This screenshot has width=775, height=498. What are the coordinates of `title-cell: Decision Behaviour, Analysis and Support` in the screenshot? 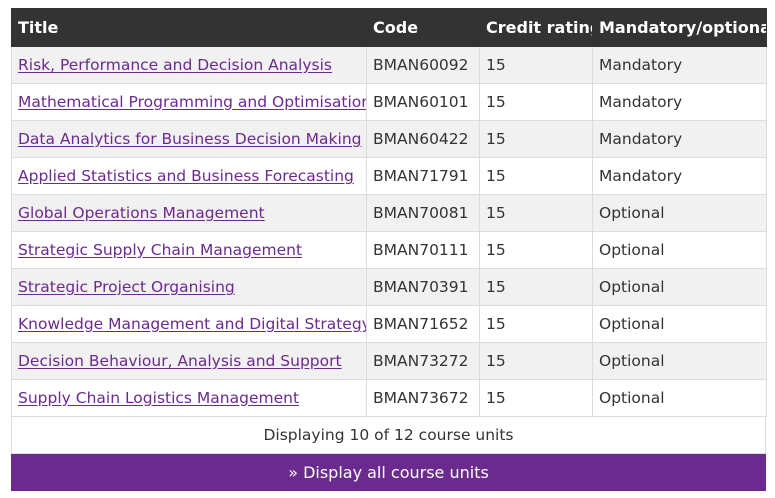 It's located at (189, 361).